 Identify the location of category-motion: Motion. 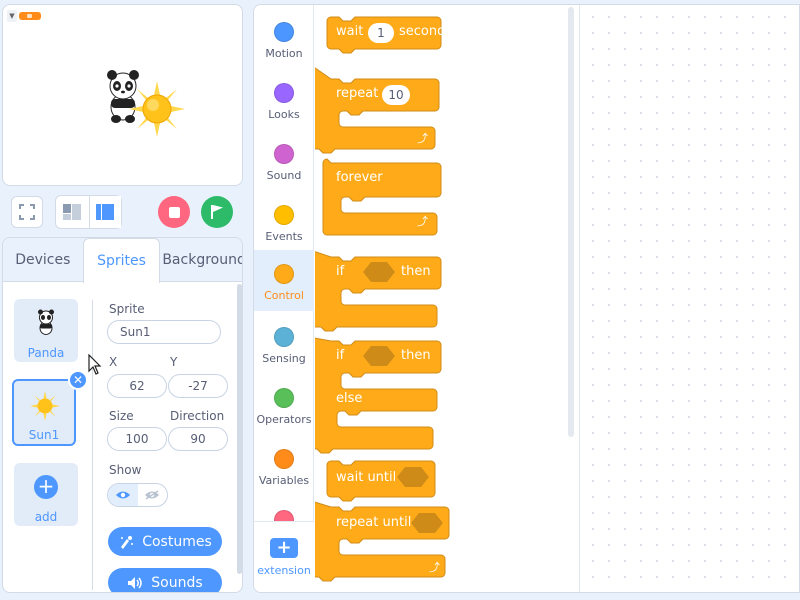
(284, 43).